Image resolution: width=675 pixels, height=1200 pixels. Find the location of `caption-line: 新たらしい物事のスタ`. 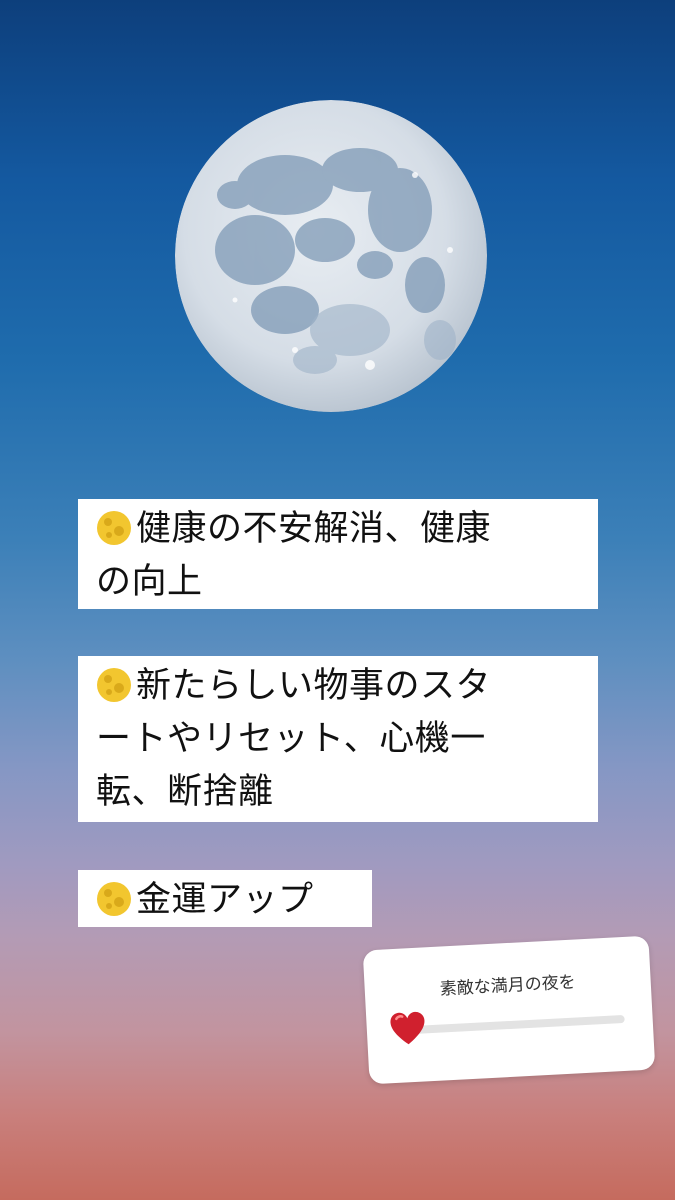

caption-line: 新たらしい物事のスタ is located at coordinates (340, 686).